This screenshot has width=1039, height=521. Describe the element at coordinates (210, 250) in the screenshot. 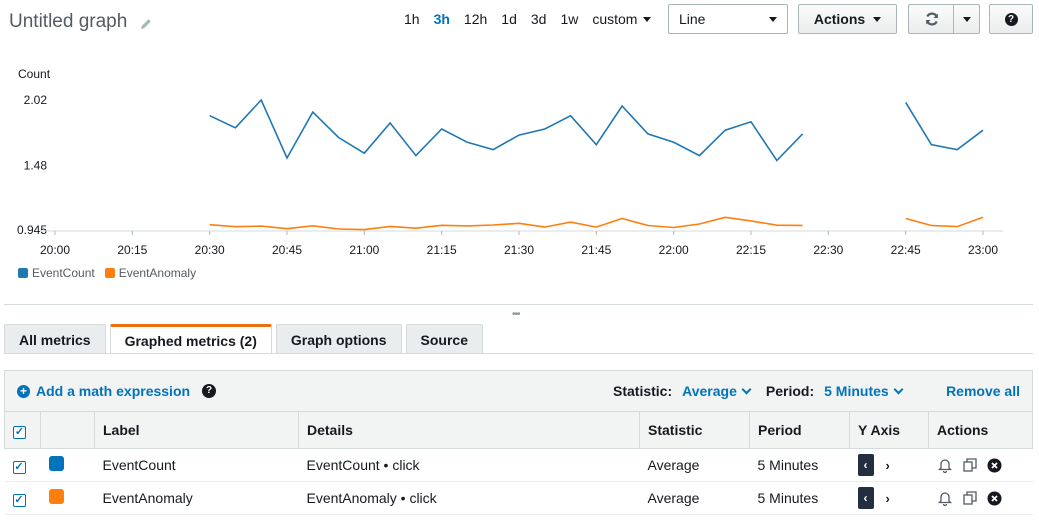

I see `x-tick-label: 20:30` at that location.